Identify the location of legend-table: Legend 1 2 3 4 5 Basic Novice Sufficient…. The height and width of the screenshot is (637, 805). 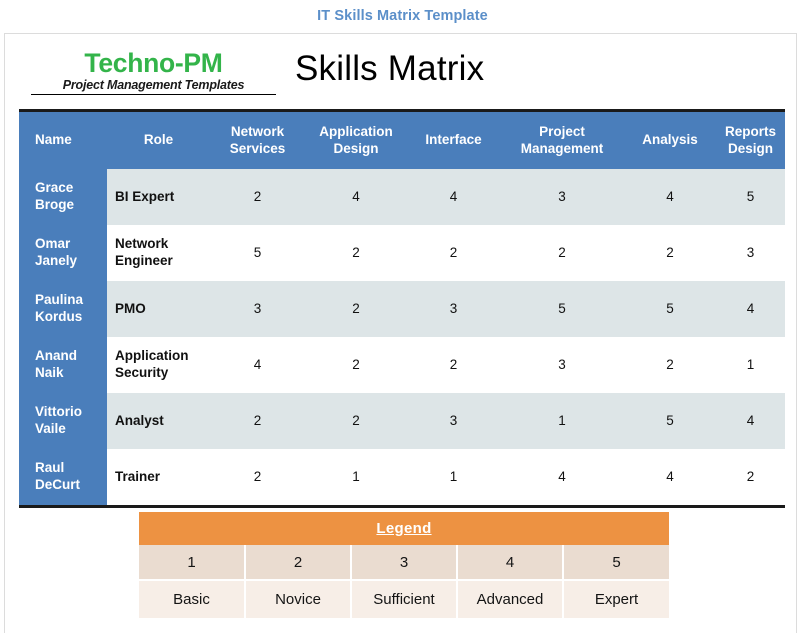
(404, 565).